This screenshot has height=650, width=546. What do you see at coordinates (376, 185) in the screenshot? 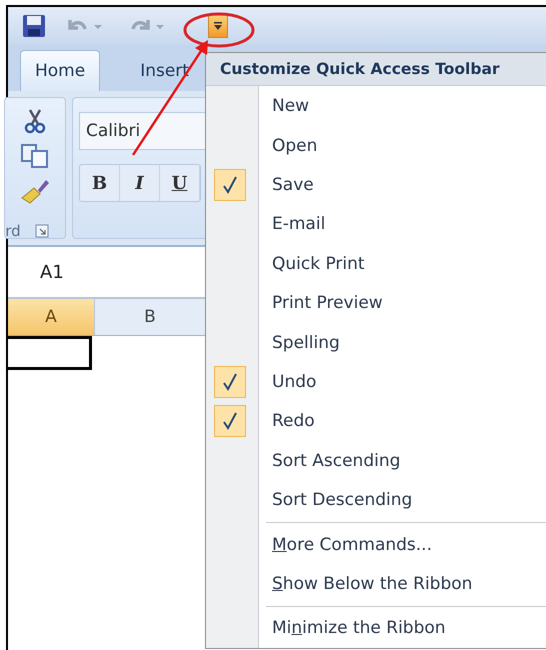
I see `menu-item: Save` at bounding box center [376, 185].